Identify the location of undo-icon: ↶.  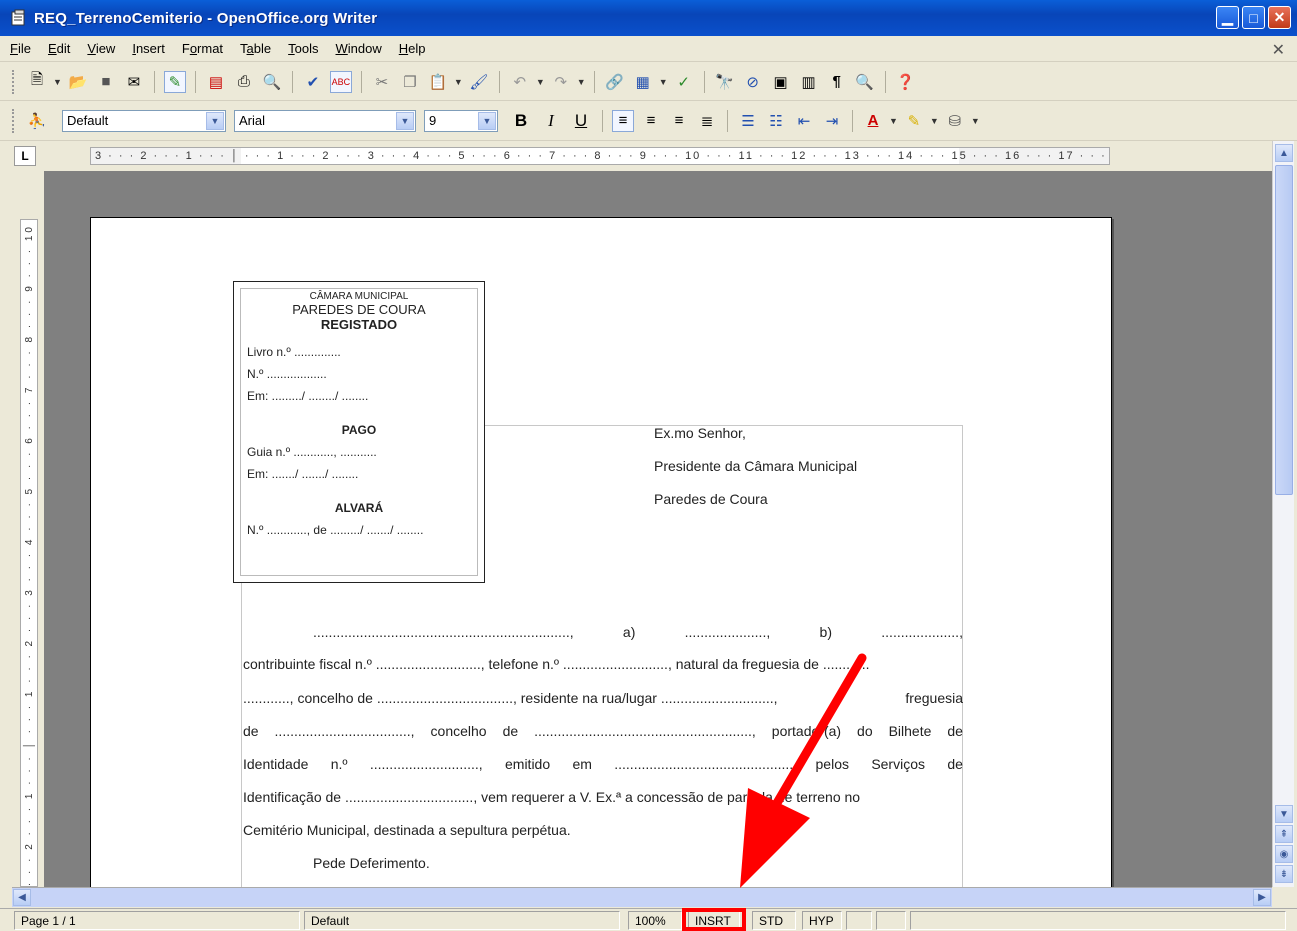
(520, 82).